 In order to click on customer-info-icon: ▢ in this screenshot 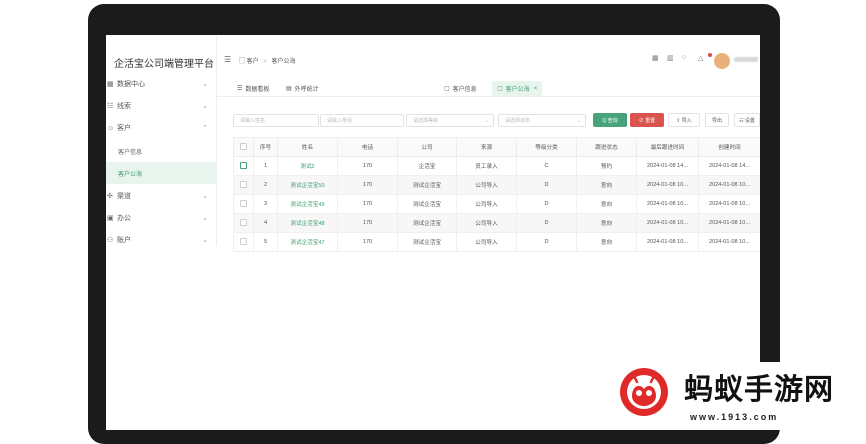, I will do `click(447, 89)`.